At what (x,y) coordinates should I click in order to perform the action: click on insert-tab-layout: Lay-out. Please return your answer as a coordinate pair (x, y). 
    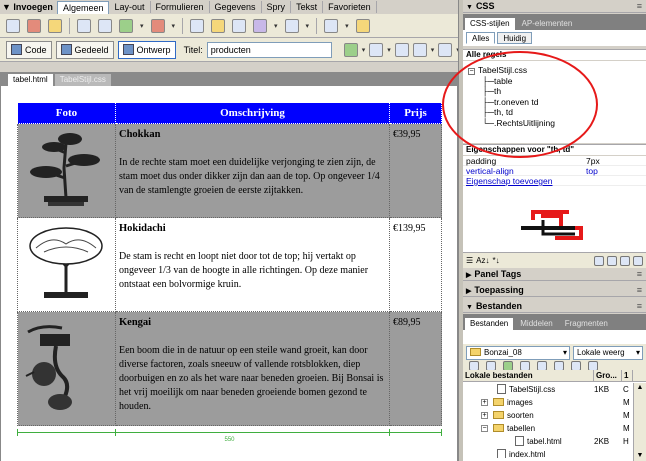
    Looking at the image, I should click on (130, 7).